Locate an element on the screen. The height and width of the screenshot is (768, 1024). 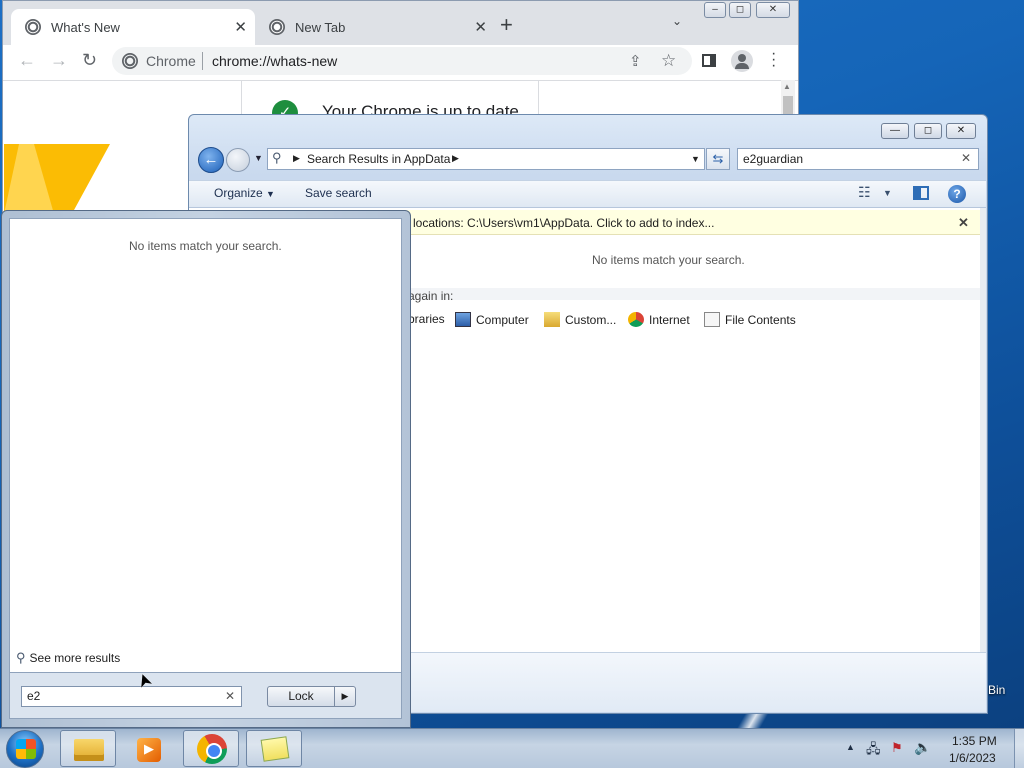
chrome-menu-kebab-icon: · · · is located at coordinates (773, 60).